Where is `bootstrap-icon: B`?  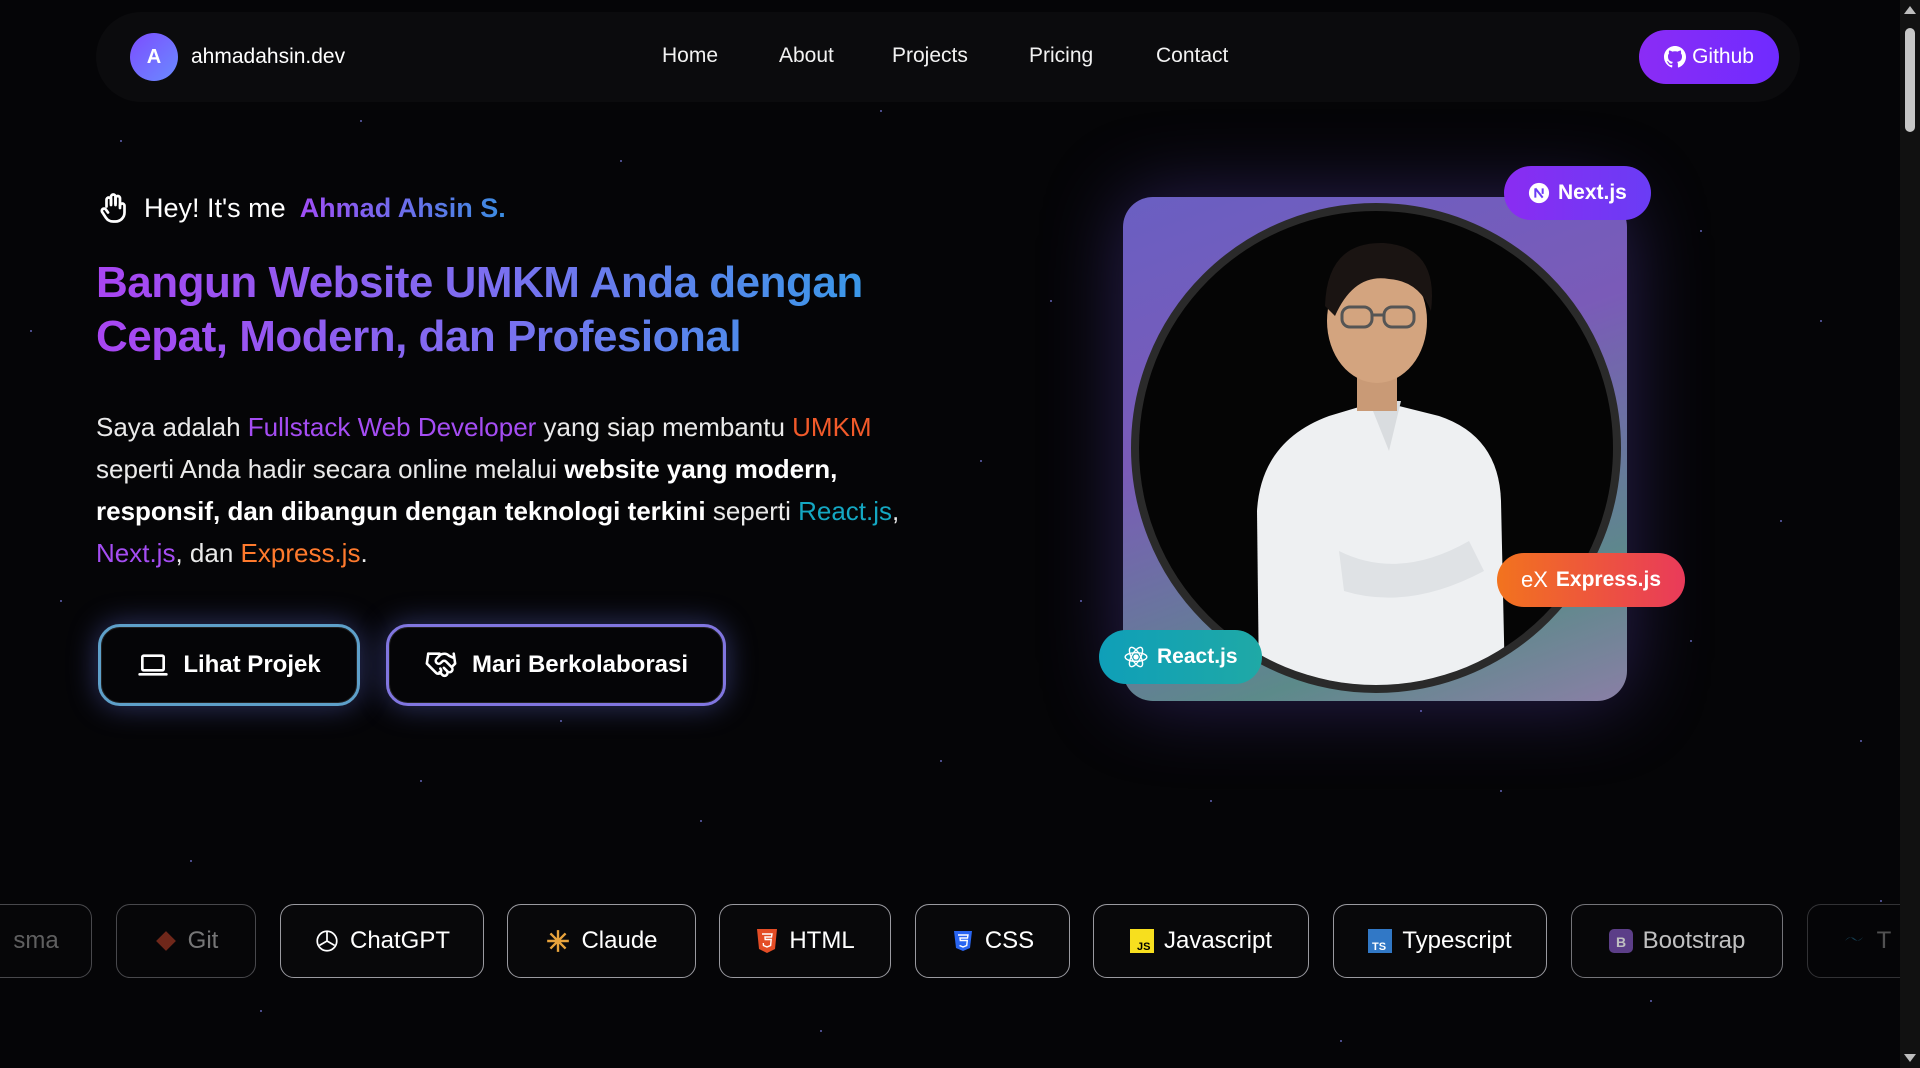
bootstrap-icon: B is located at coordinates (1620, 941).